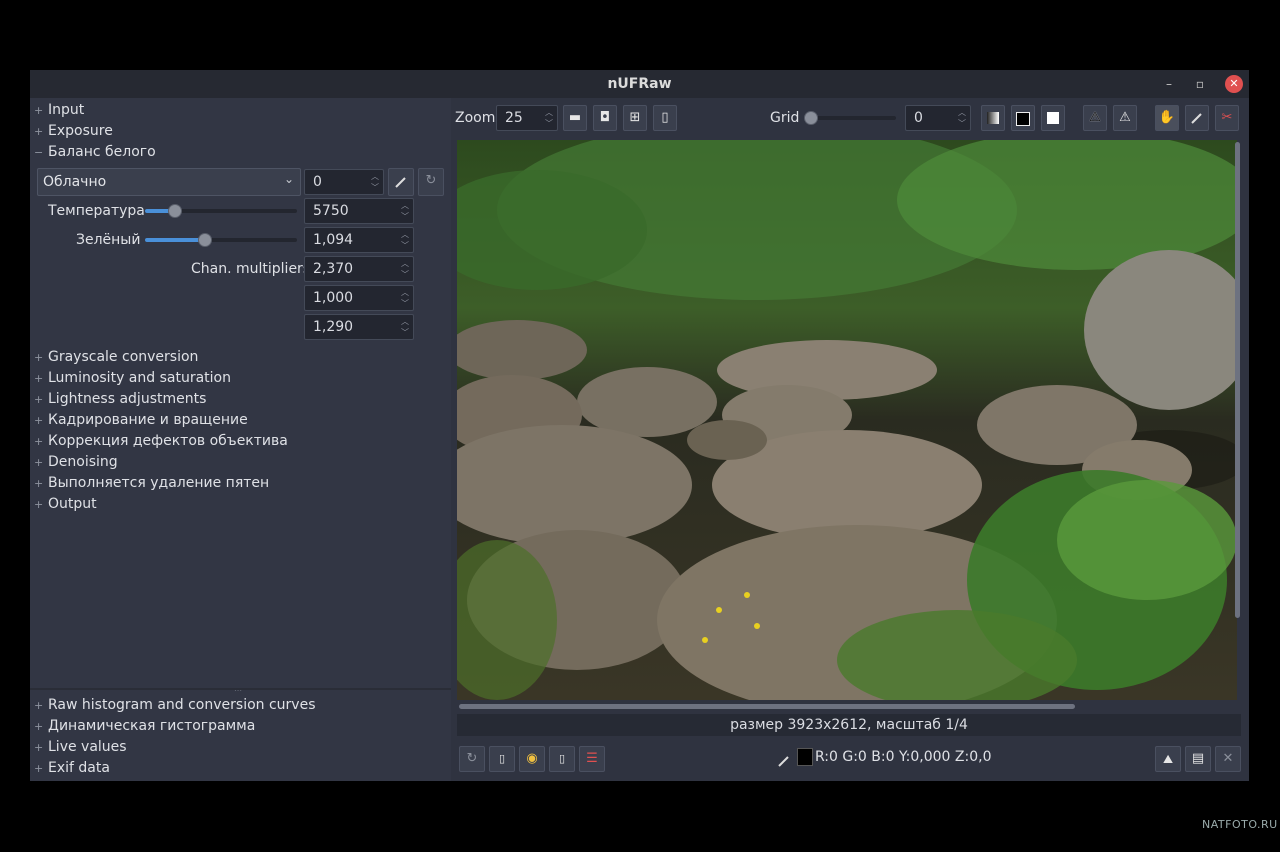 The width and height of the screenshot is (1280, 852). Describe the element at coordinates (120, 399) in the screenshot. I see `section-lightness: + Lightness adjustments` at that location.